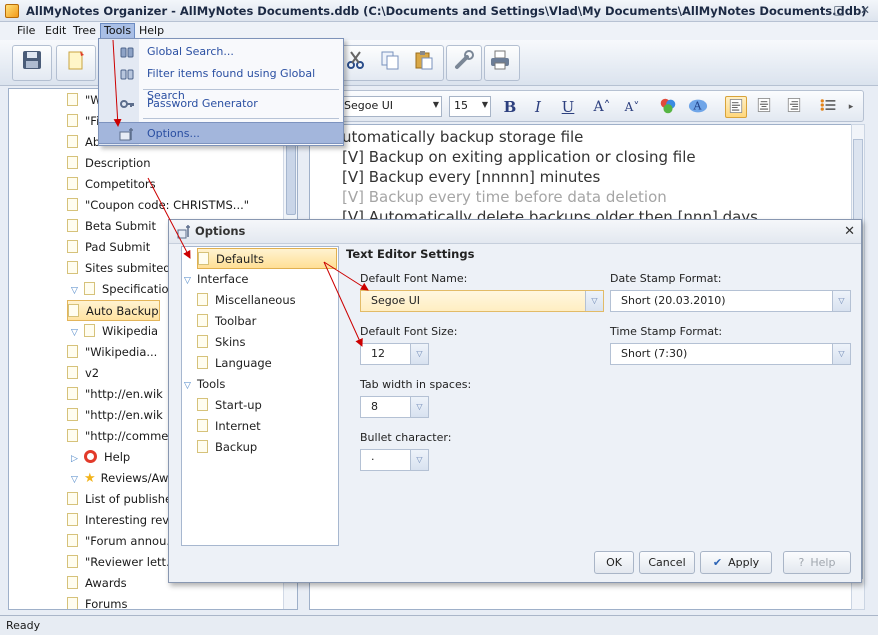 Image resolution: width=878 pixels, height=635 pixels. Describe the element at coordinates (97, 601) in the screenshot. I see `tree-item: Forums` at that location.